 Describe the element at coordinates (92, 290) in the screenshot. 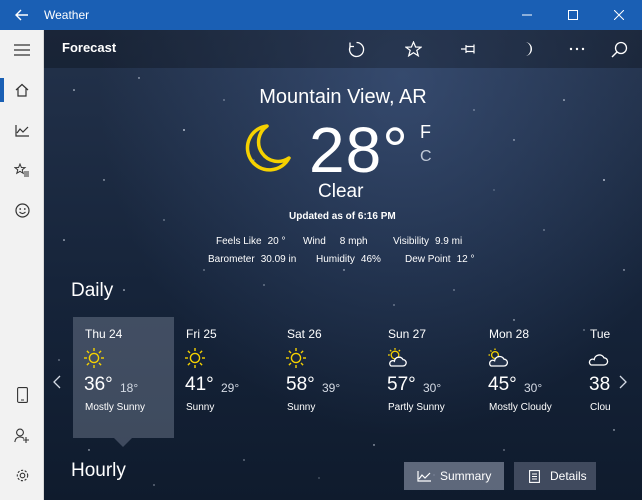

I see `daily-heading: Daily` at that location.